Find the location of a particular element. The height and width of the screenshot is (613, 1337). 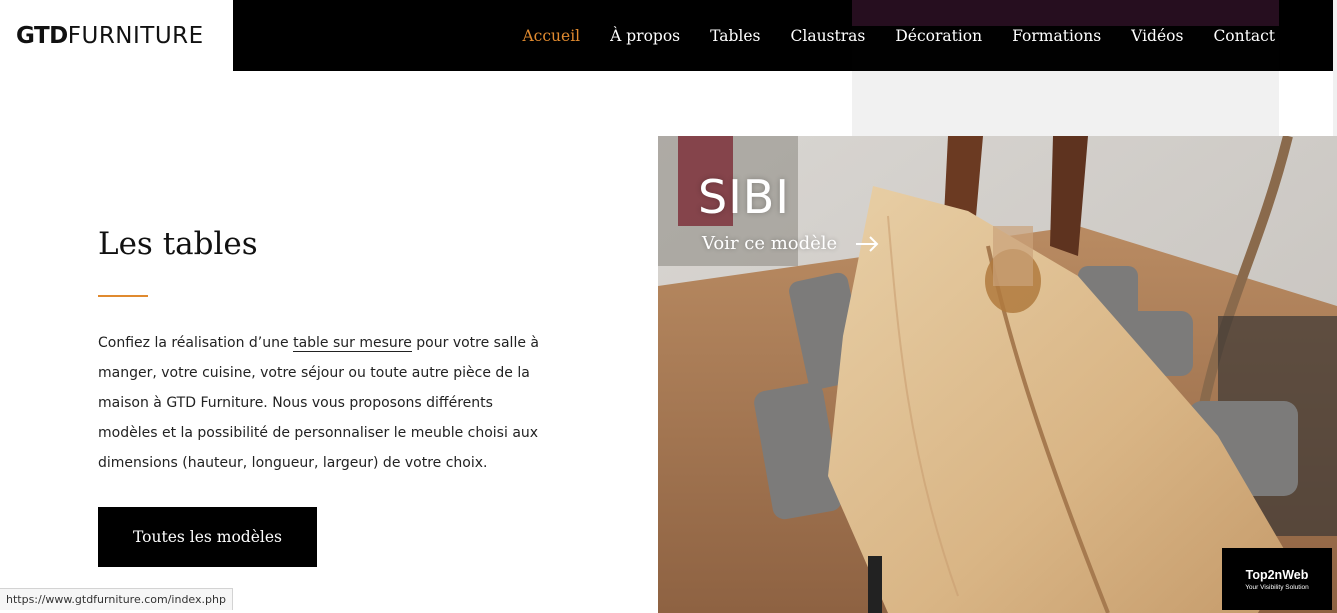

logo-bold-part: GTD is located at coordinates (42, 35).